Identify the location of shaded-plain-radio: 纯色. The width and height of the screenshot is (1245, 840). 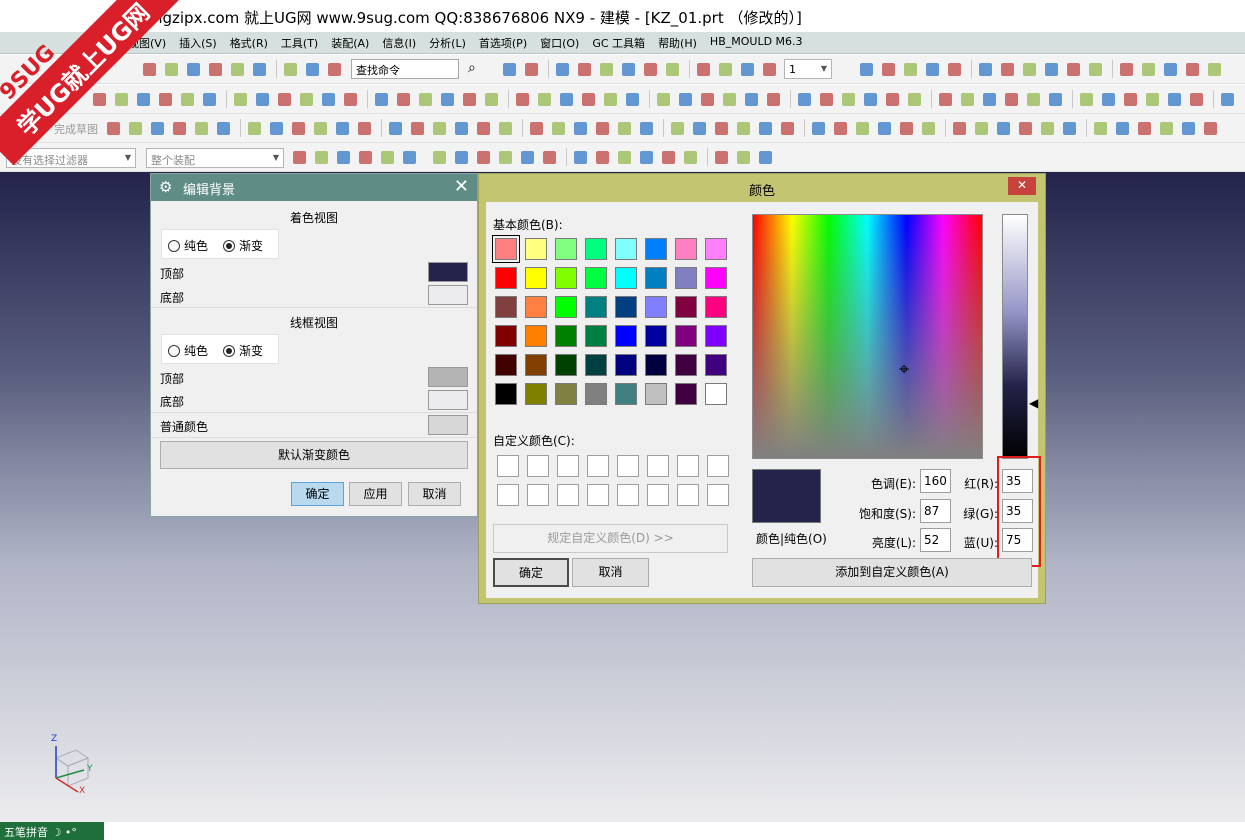
(188, 245).